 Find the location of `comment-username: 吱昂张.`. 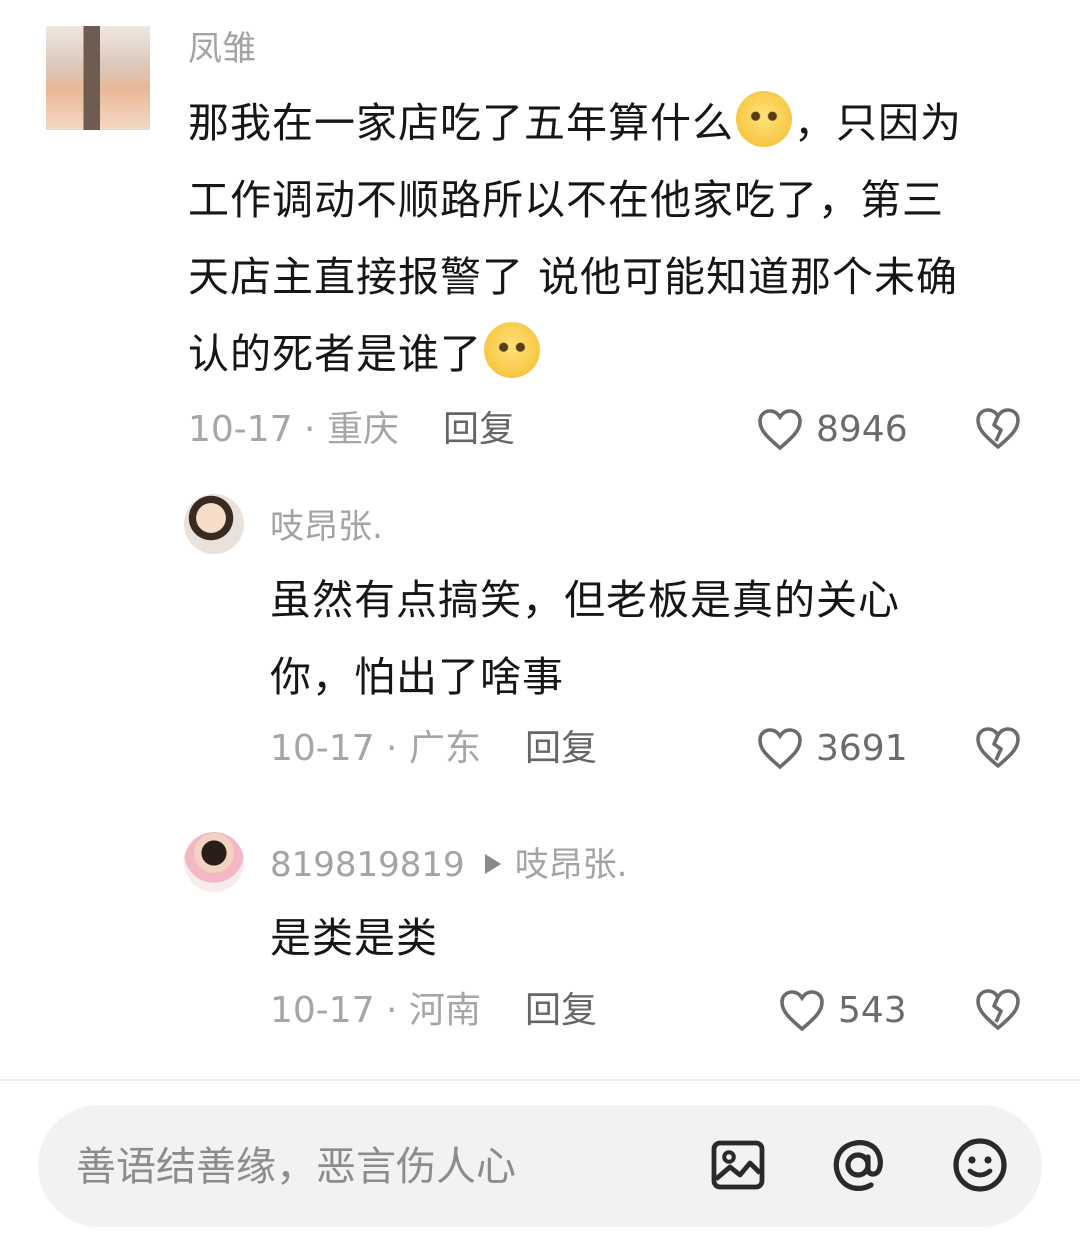

comment-username: 吱昂张. is located at coordinates (326, 527).